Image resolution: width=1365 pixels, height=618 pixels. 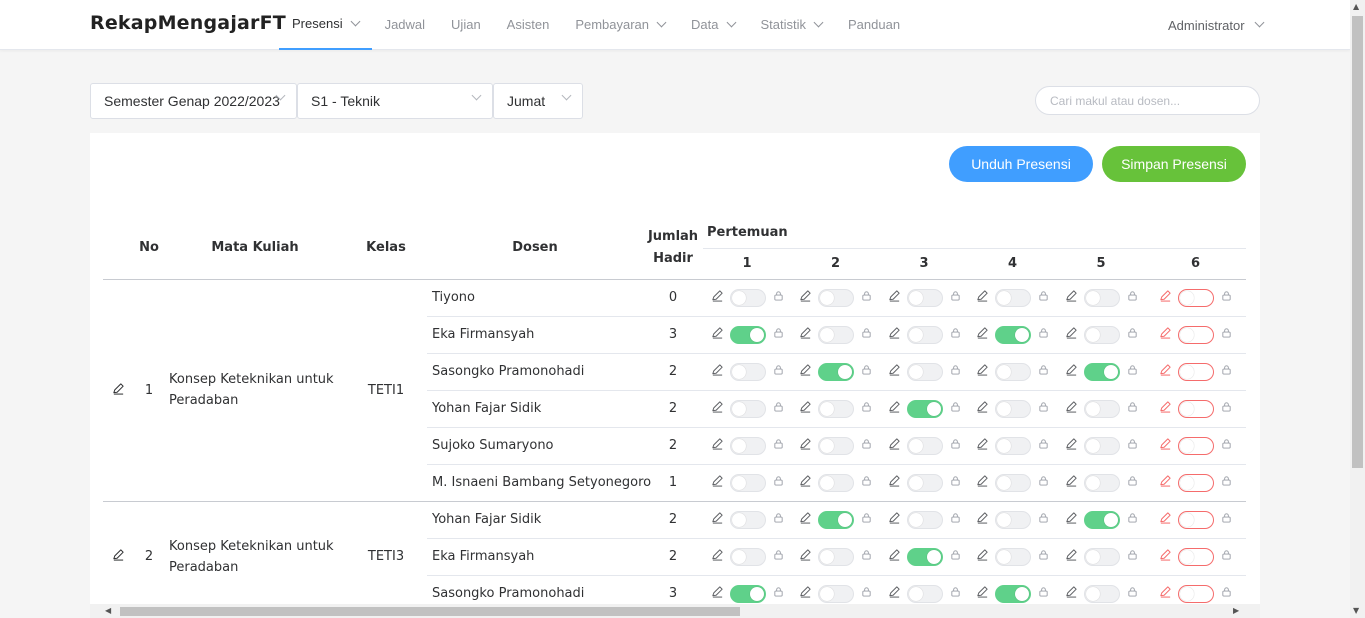 I want to click on horizontal-scroll-thumb, so click(x=430, y=611).